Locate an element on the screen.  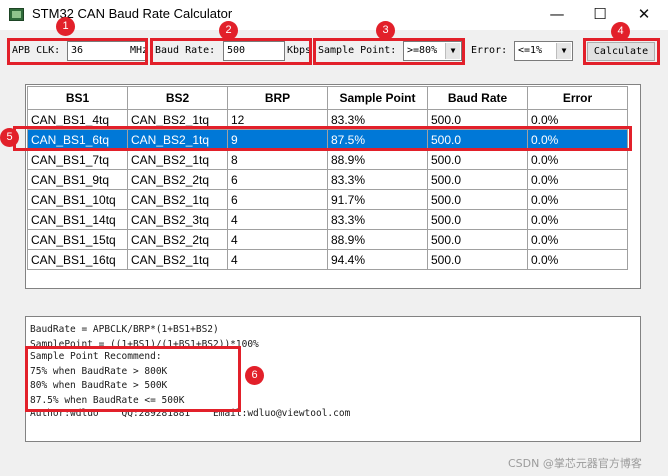
cell-brp: 8 is located at coordinates (277, 159).